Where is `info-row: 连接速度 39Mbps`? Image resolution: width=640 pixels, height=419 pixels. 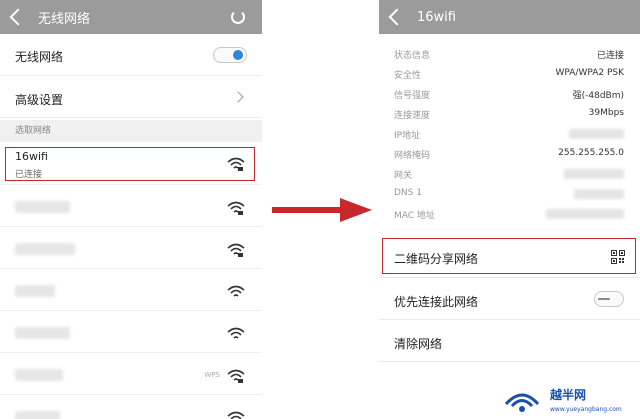 info-row: 连接速度 39Mbps is located at coordinates (509, 114).